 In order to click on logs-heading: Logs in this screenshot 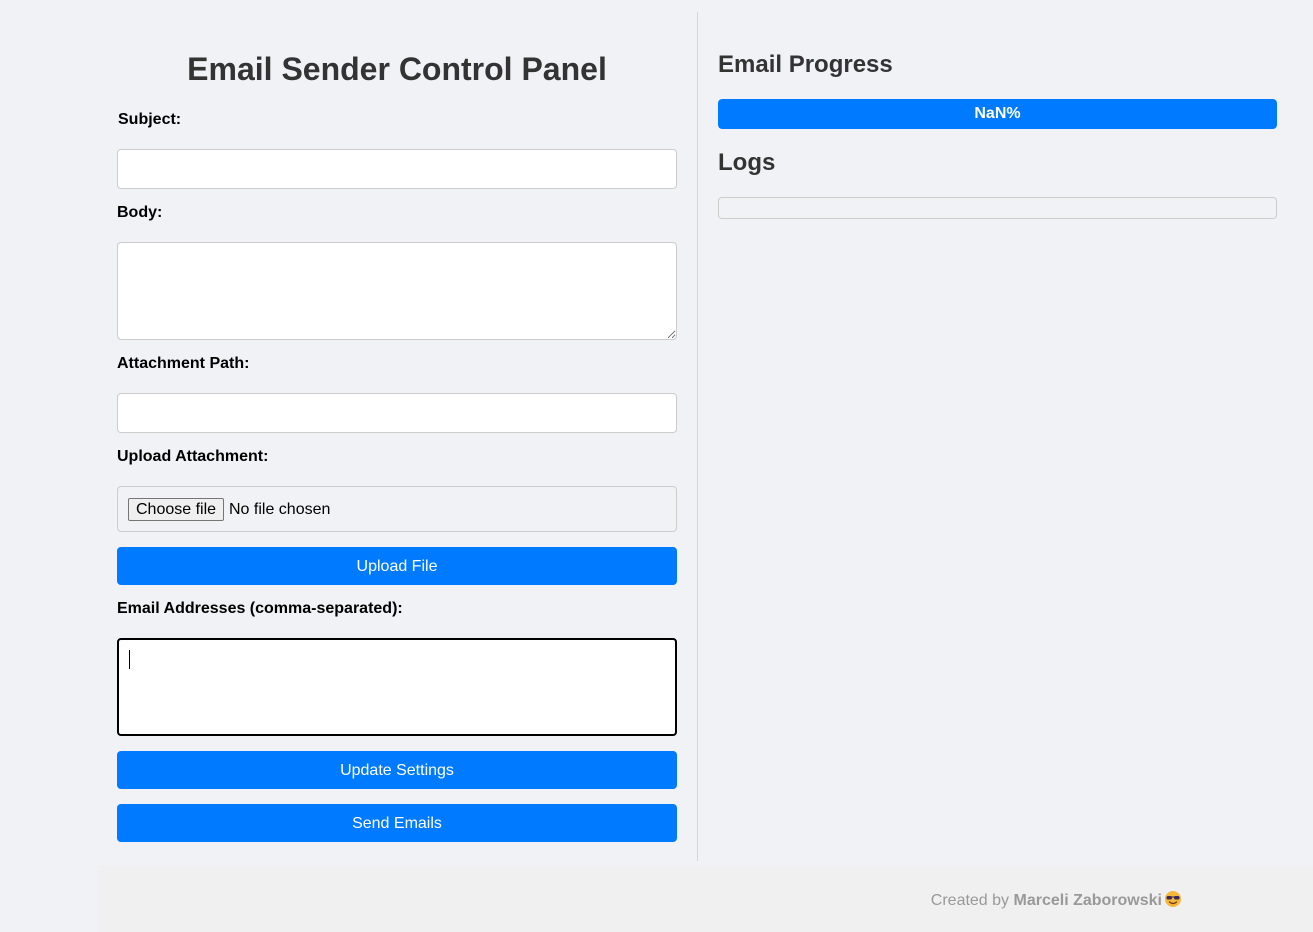, I will do `click(747, 162)`.